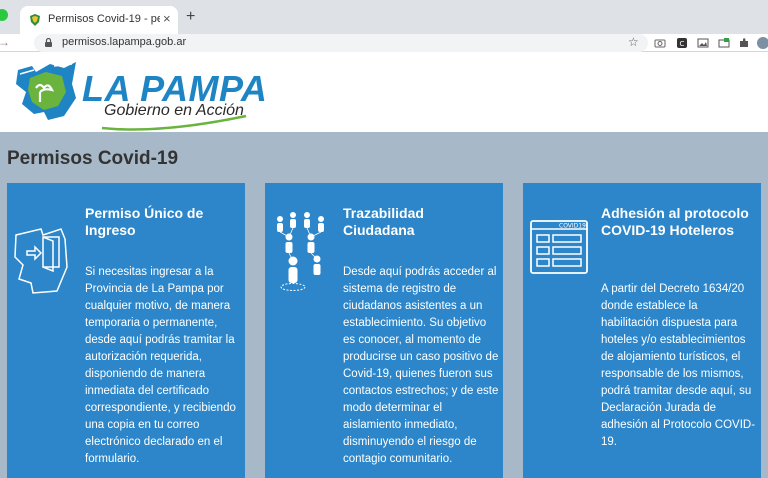  Describe the element at coordinates (724, 43) in the screenshot. I see `screenshot-icon` at that location.